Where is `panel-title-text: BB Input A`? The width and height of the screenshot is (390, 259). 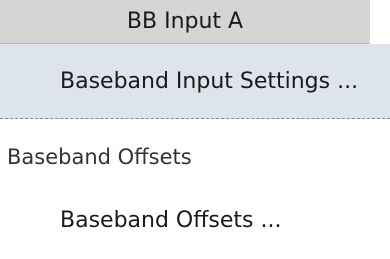 panel-title-text: BB Input A is located at coordinates (185, 21).